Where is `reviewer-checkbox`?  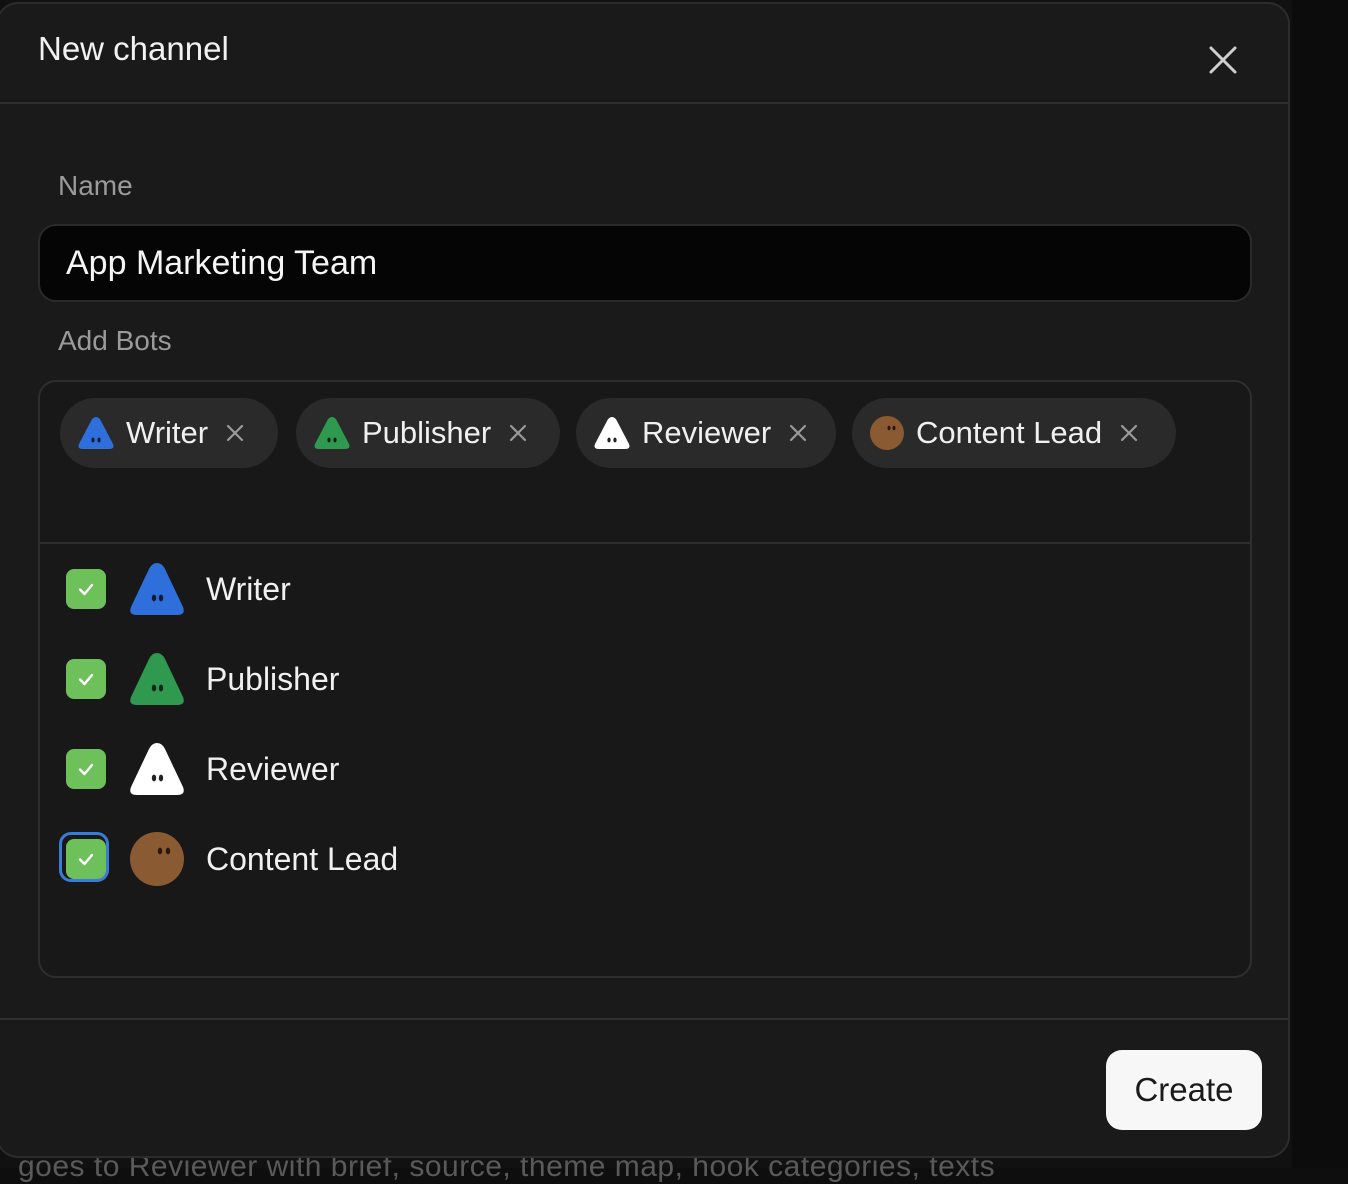
reviewer-checkbox is located at coordinates (86, 769).